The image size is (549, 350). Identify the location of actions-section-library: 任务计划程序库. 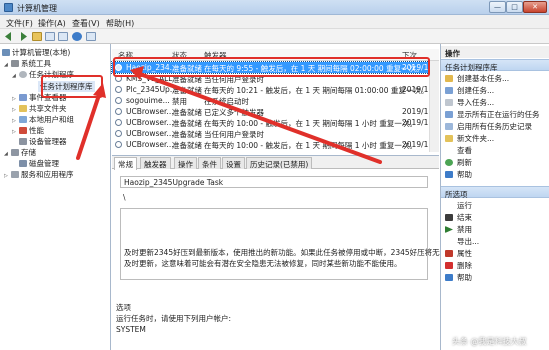
(495, 65).